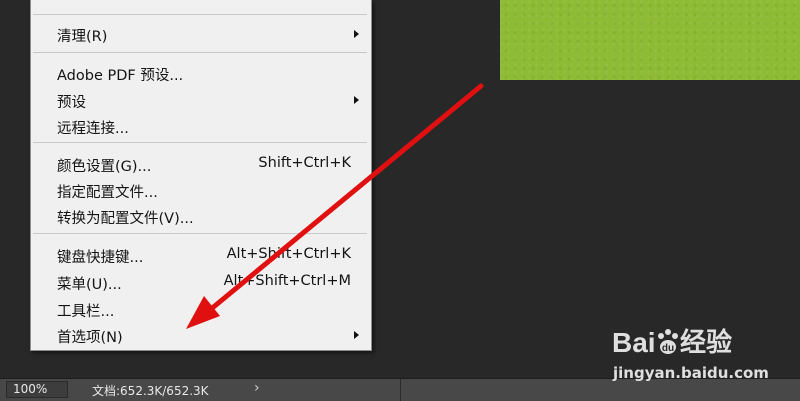 The width and height of the screenshot is (800, 401). Describe the element at coordinates (672, 342) in the screenshot. I see `baidu-jingyan-logo: Bai du 经验` at that location.